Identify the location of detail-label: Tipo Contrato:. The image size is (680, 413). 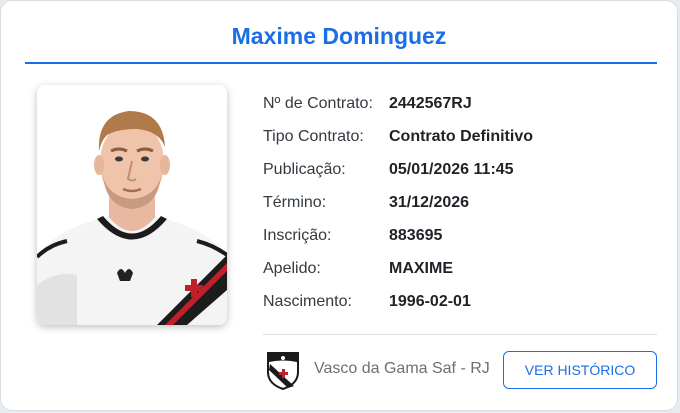
(313, 136).